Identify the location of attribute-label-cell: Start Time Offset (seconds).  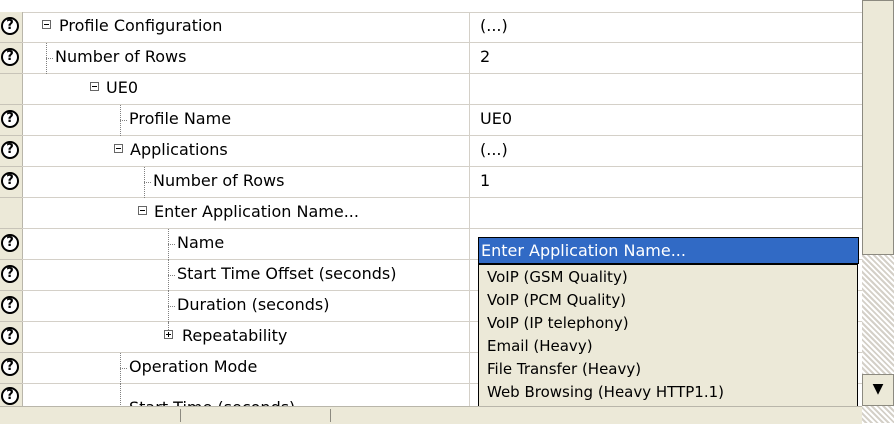
(246, 275).